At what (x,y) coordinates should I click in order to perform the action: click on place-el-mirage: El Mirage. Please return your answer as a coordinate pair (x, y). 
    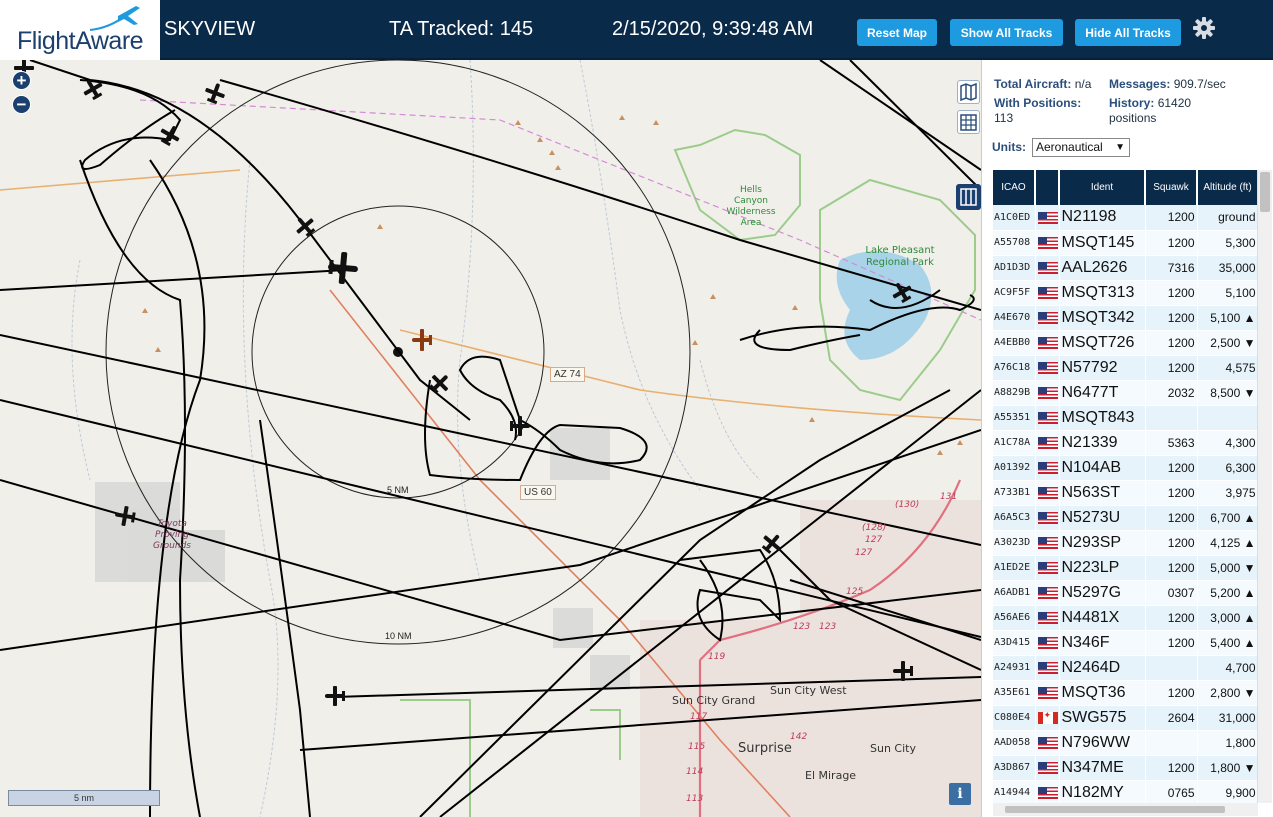
    Looking at the image, I should click on (831, 775).